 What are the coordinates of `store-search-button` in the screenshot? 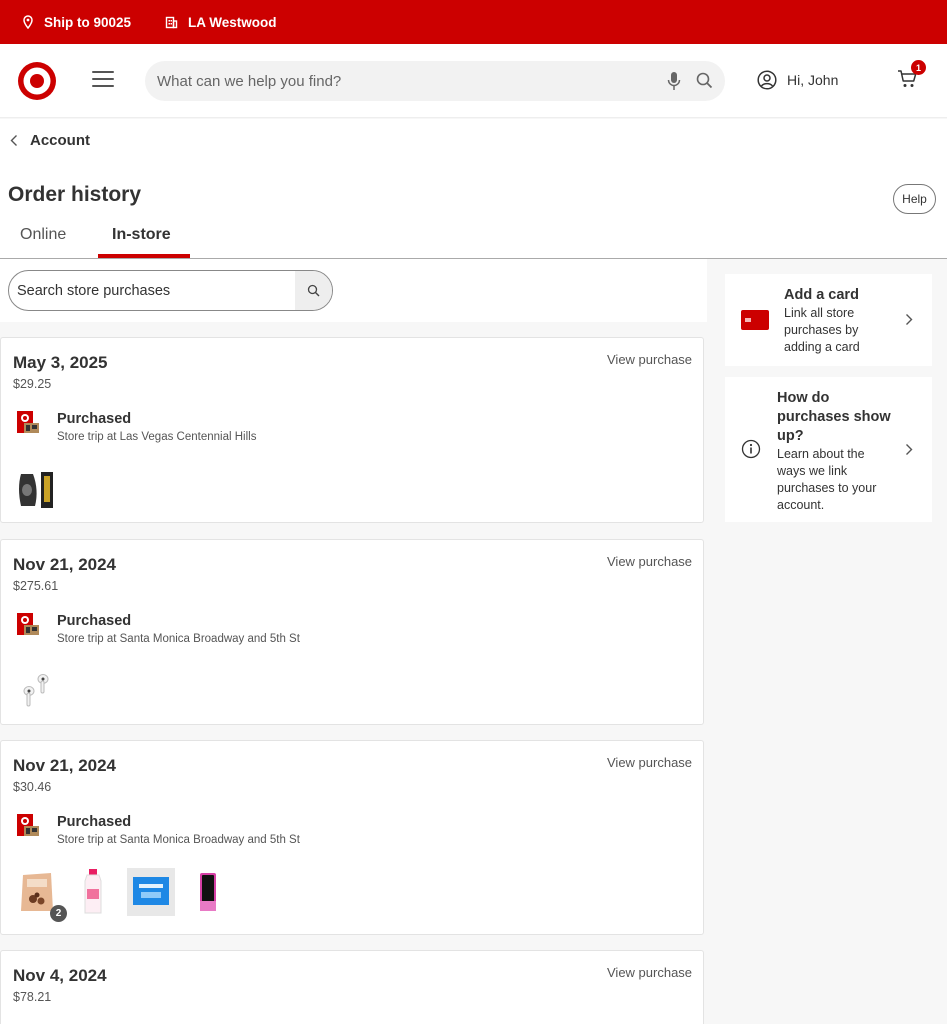 It's located at (313, 290).